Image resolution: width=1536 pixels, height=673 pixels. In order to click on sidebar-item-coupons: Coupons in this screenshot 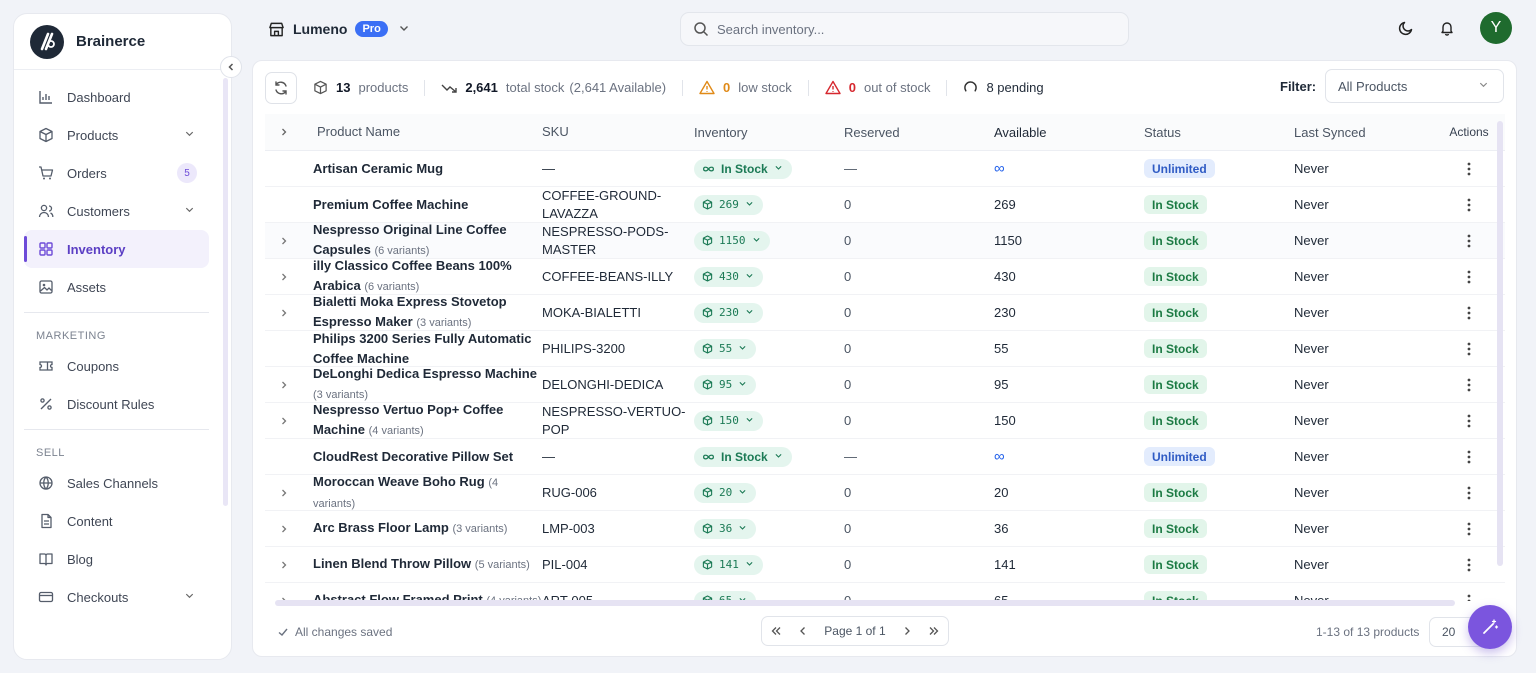, I will do `click(116, 366)`.